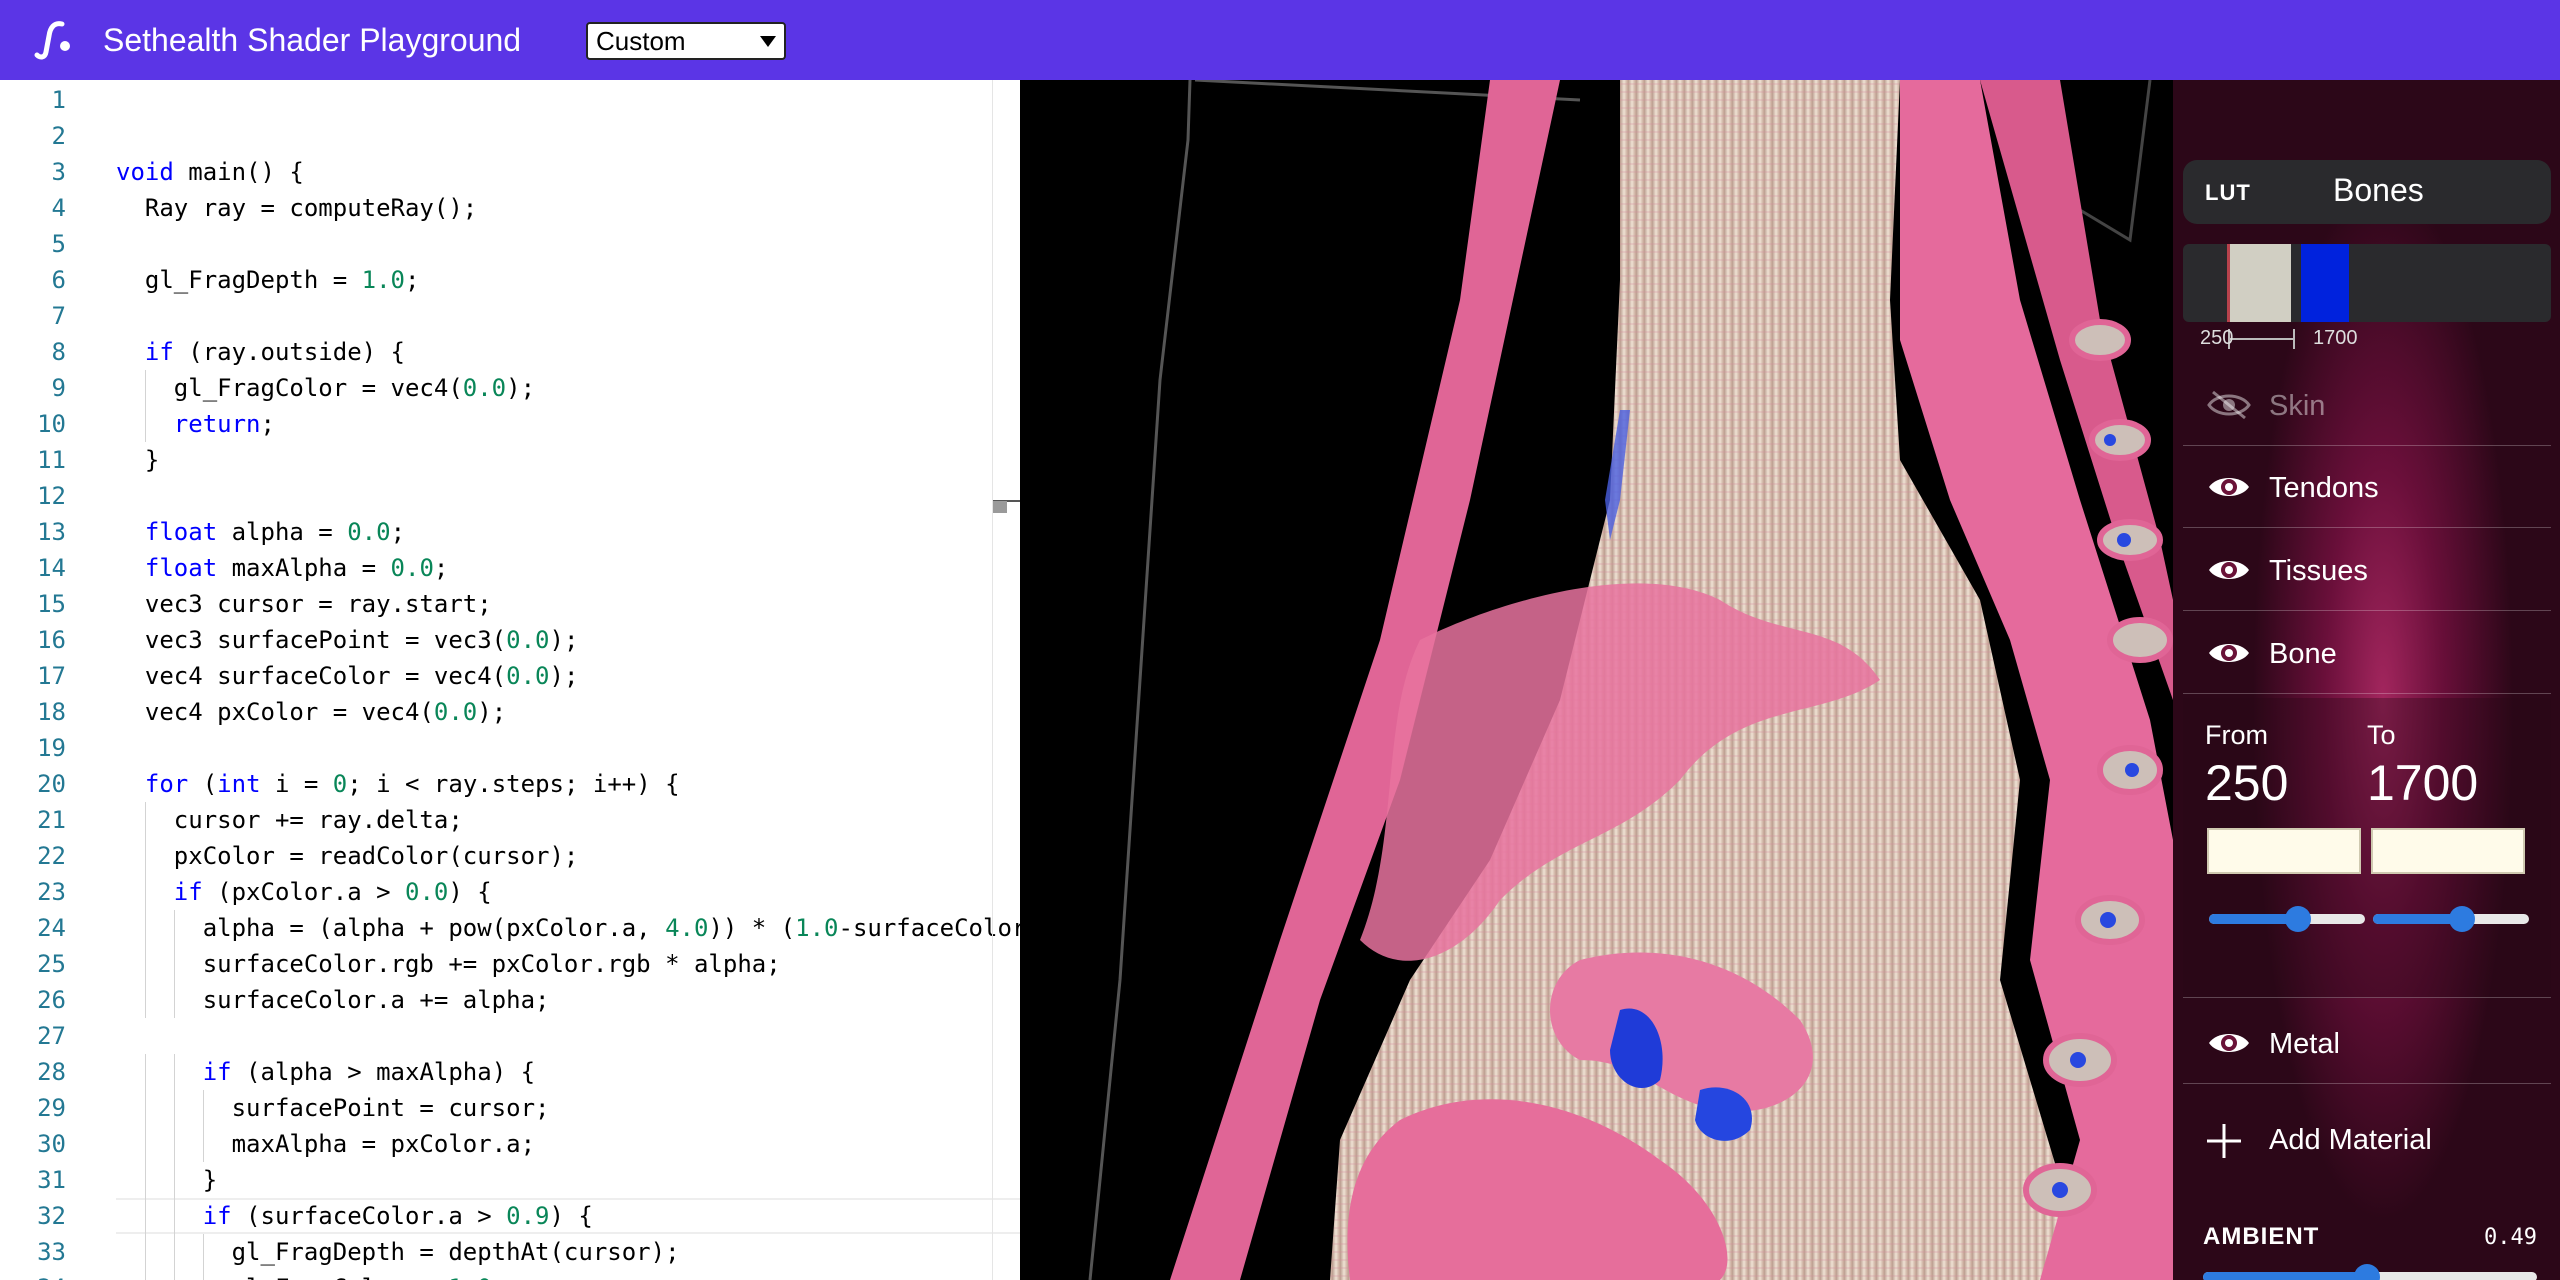 The image size is (2560, 1280). I want to click on material-name: Metal, so click(2304, 1044).